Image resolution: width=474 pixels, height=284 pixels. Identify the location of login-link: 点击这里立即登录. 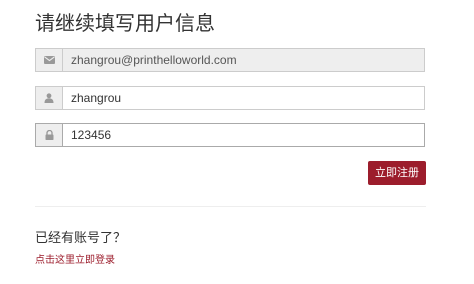
(75, 261).